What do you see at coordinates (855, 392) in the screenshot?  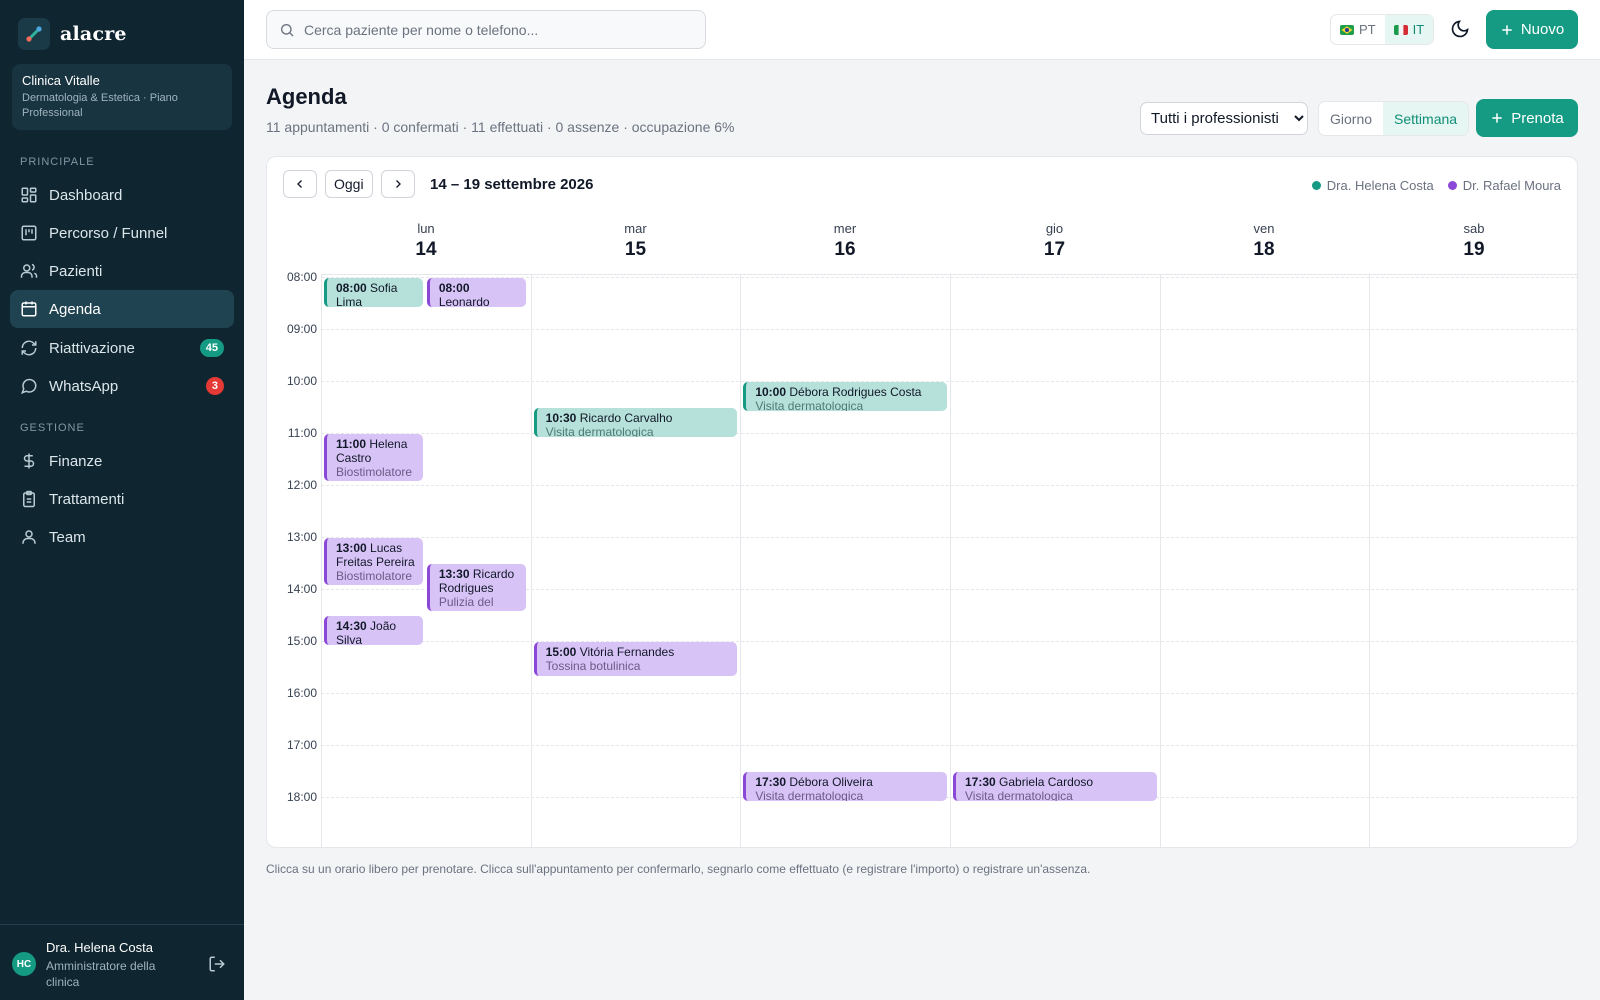 I see `appointment-patient: Débora Rodrigues Costa` at bounding box center [855, 392].